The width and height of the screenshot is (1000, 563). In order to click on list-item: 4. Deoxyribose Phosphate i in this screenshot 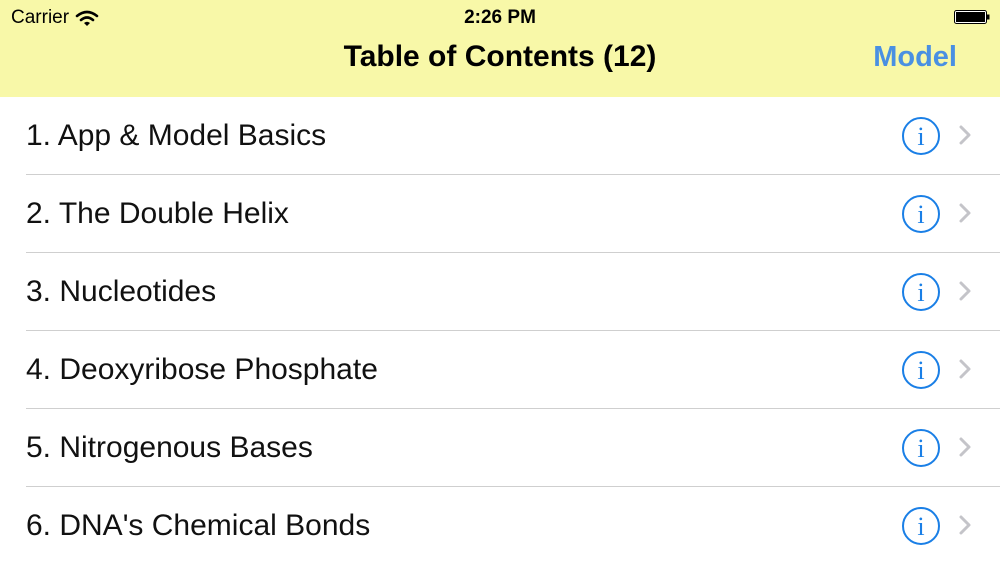, I will do `click(513, 370)`.